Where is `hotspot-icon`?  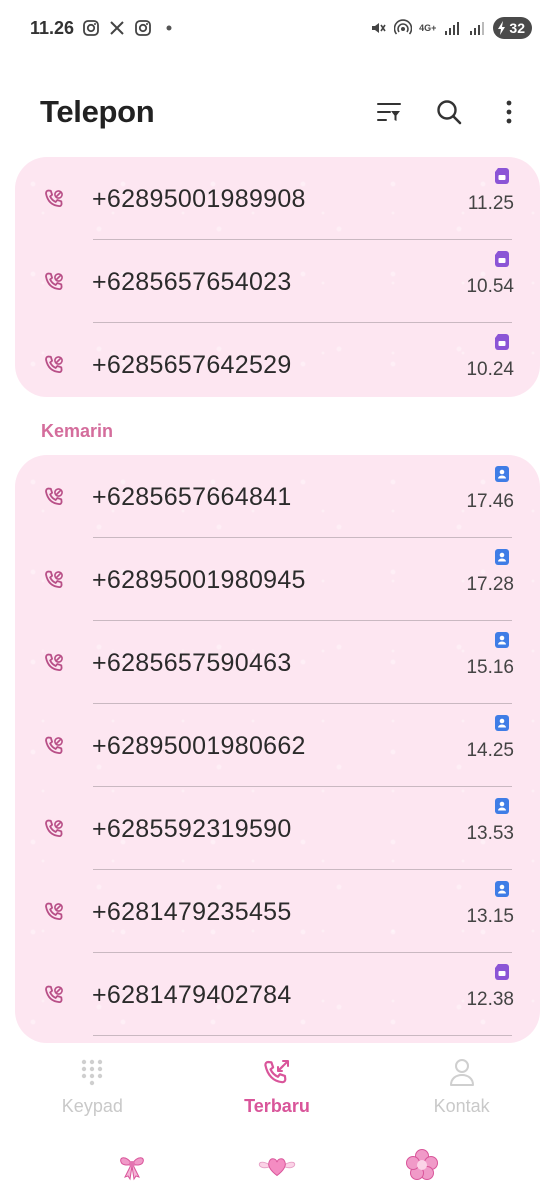 hotspot-icon is located at coordinates (403, 28).